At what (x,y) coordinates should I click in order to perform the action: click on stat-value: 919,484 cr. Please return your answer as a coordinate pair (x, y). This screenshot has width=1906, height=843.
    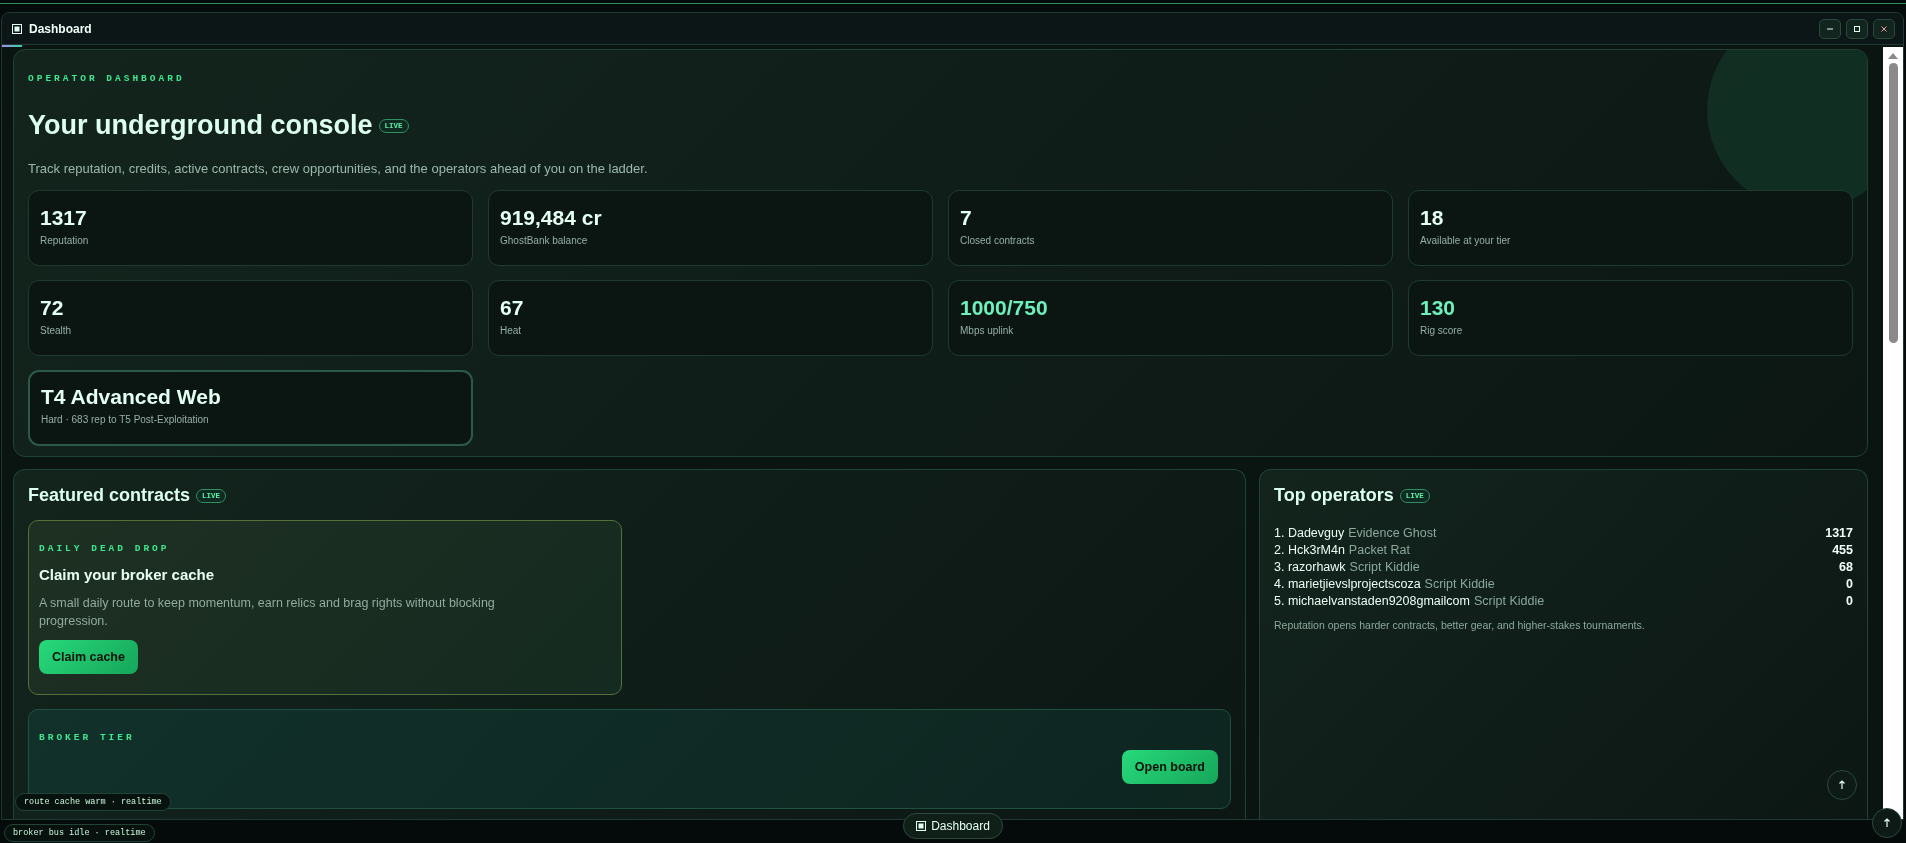
    Looking at the image, I should click on (551, 218).